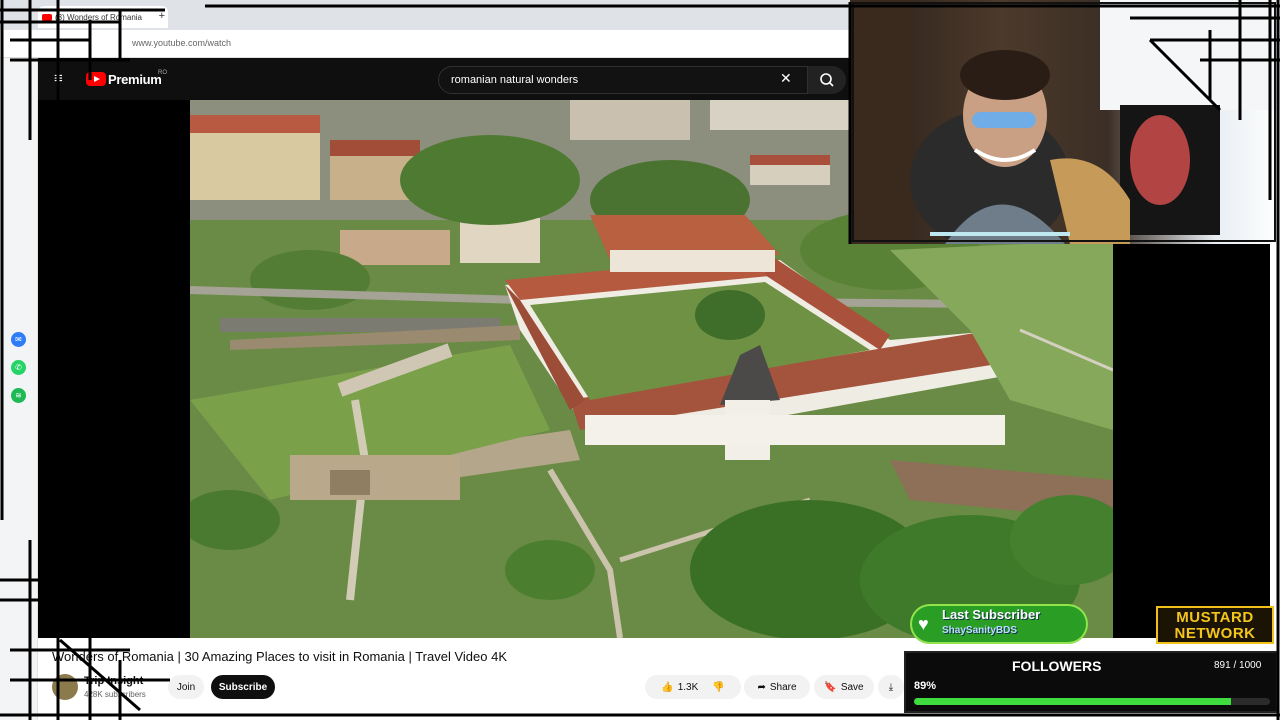  What do you see at coordinates (58, 78) in the screenshot?
I see `menu-icon: ≡` at bounding box center [58, 78].